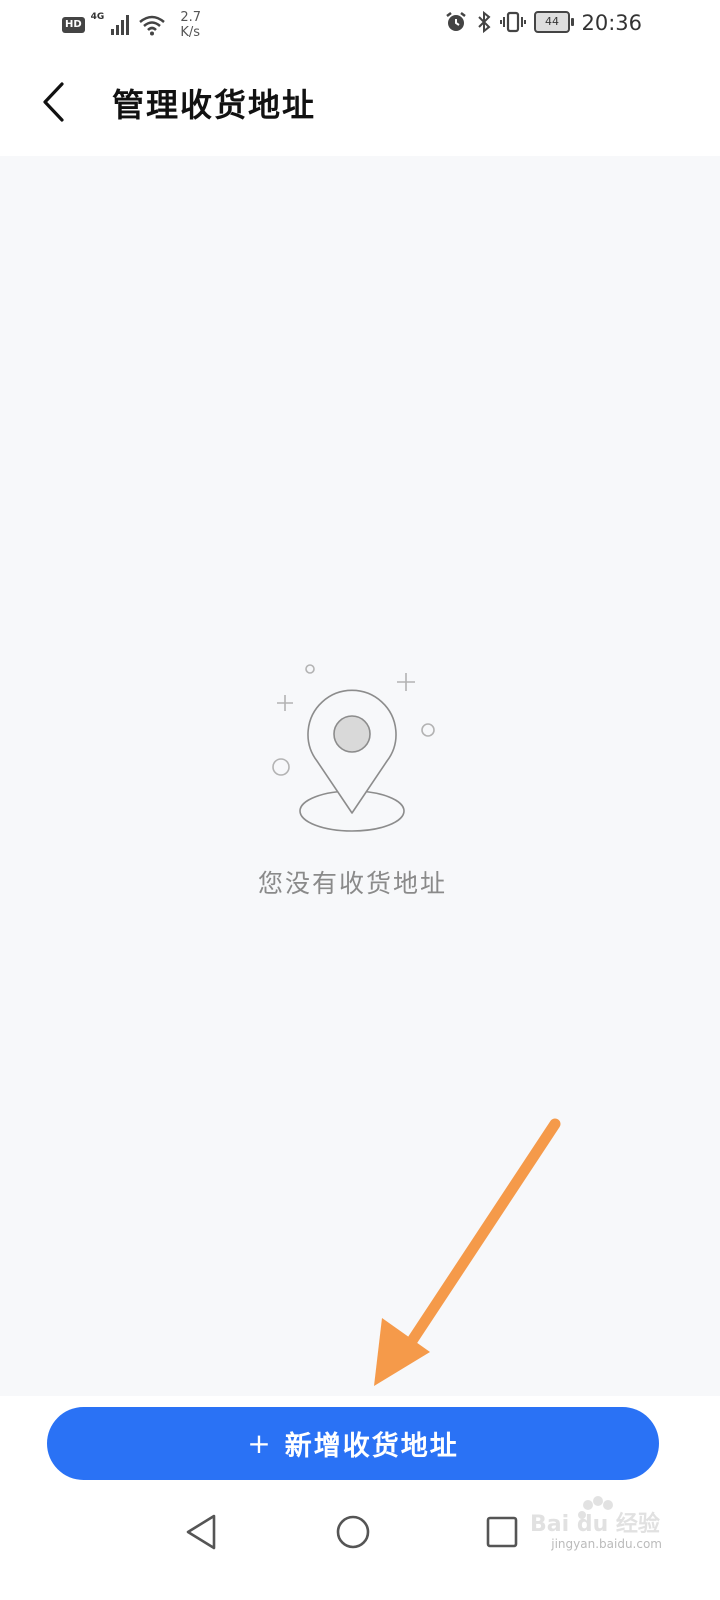  Describe the element at coordinates (513, 22) in the screenshot. I see `vibrate-icon` at that location.